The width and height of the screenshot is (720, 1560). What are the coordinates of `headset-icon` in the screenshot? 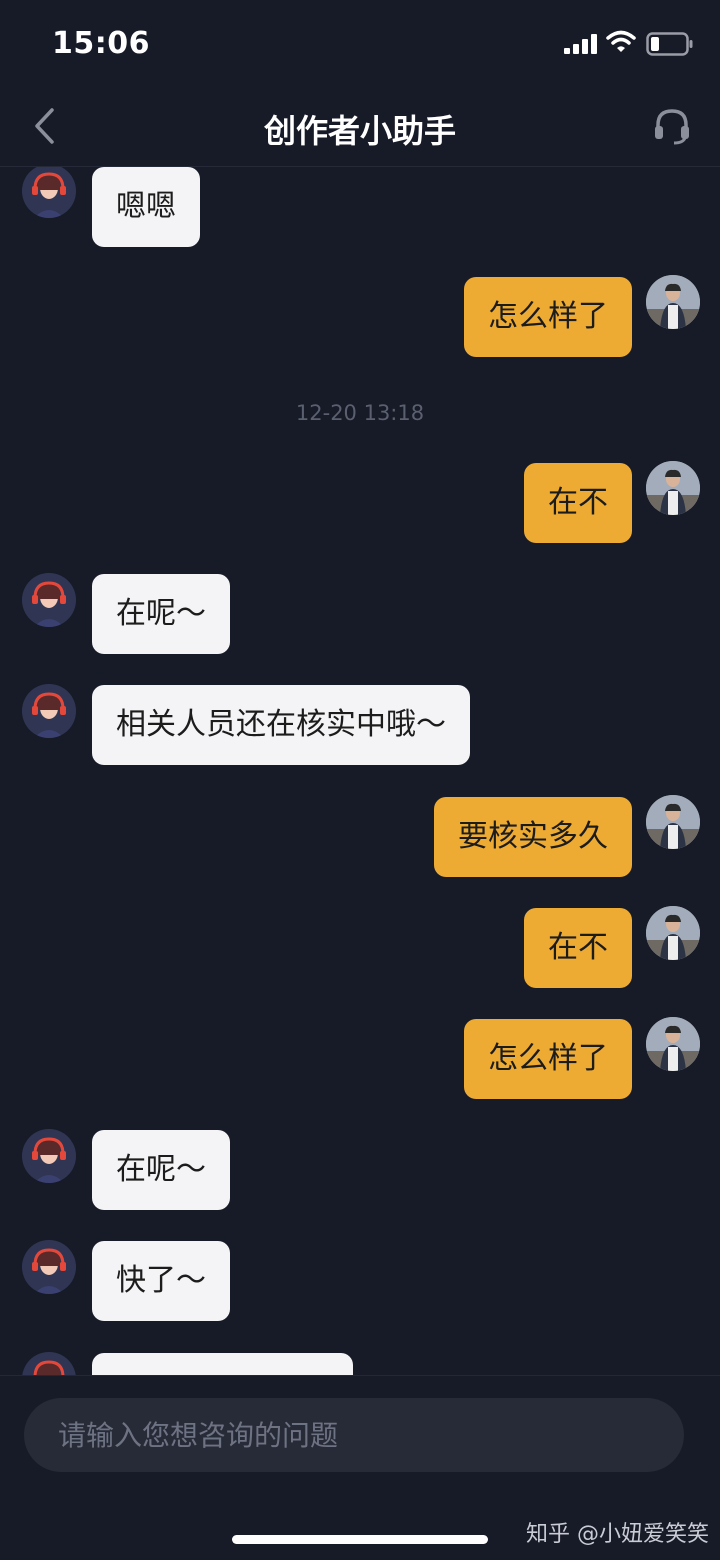 It's located at (672, 126).